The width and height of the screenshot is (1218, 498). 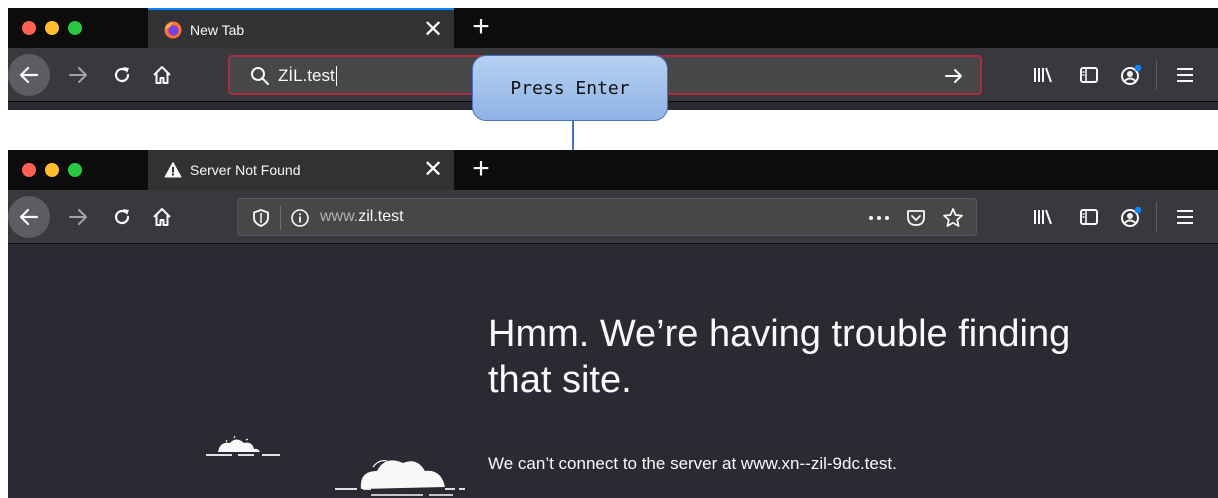 What do you see at coordinates (954, 76) in the screenshot?
I see `go-arrow-icon` at bounding box center [954, 76].